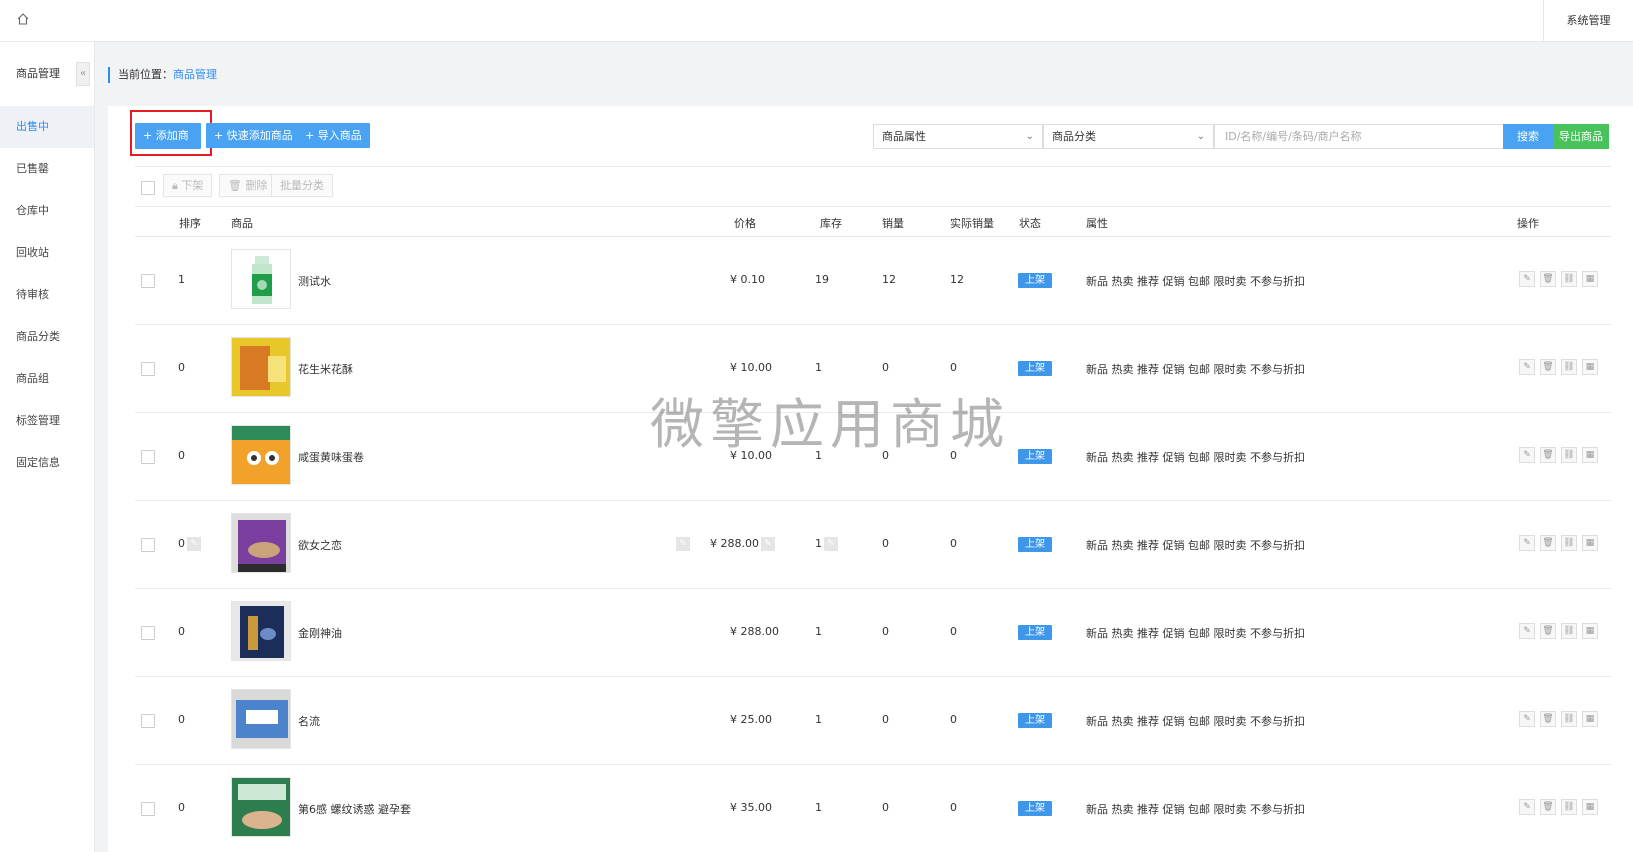 This screenshot has width=1633, height=852. What do you see at coordinates (47, 127) in the screenshot?
I see `sidebar-item-on-sale: 出售中` at bounding box center [47, 127].